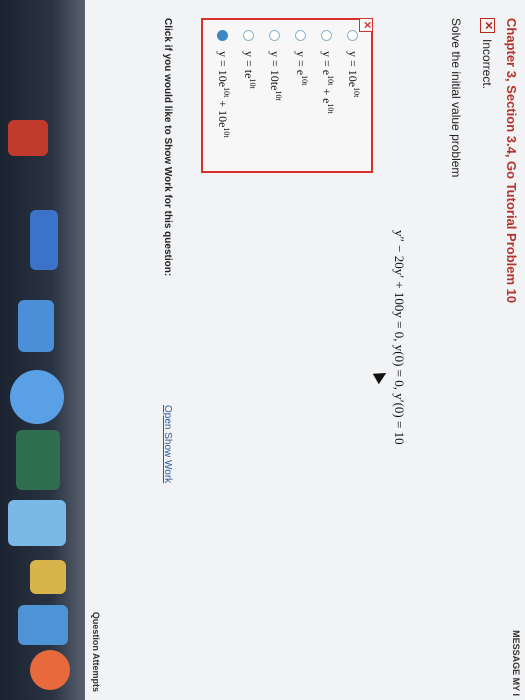 This screenshot has height=700, width=525. What do you see at coordinates (301, 68) in the screenshot?
I see `option-text: y = e10t` at bounding box center [301, 68].